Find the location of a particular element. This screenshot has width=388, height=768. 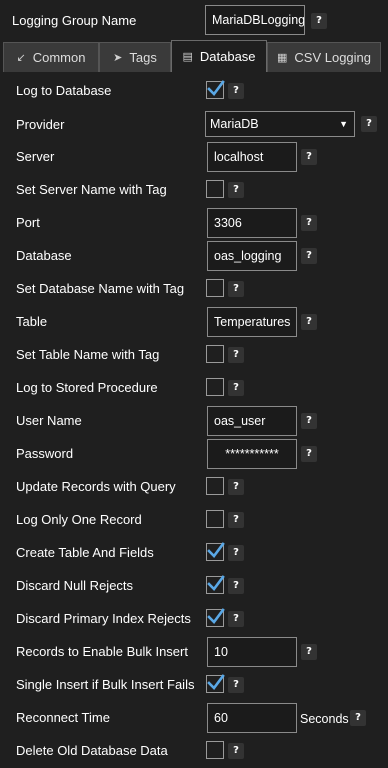

update-records-with-query-row: Update Records with Query ? is located at coordinates (194, 486).